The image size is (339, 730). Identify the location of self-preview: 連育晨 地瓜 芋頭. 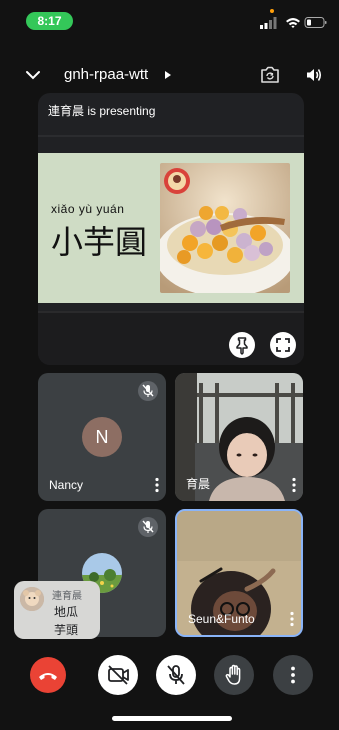
(57, 610).